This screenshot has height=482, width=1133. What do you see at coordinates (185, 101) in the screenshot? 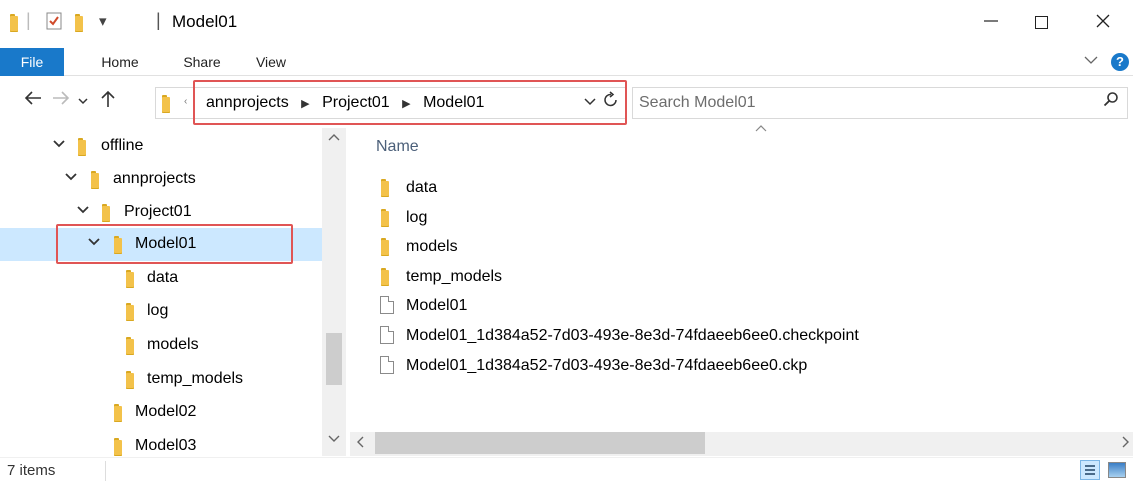
I see `chevron-left-icon: ‹` at bounding box center [185, 101].